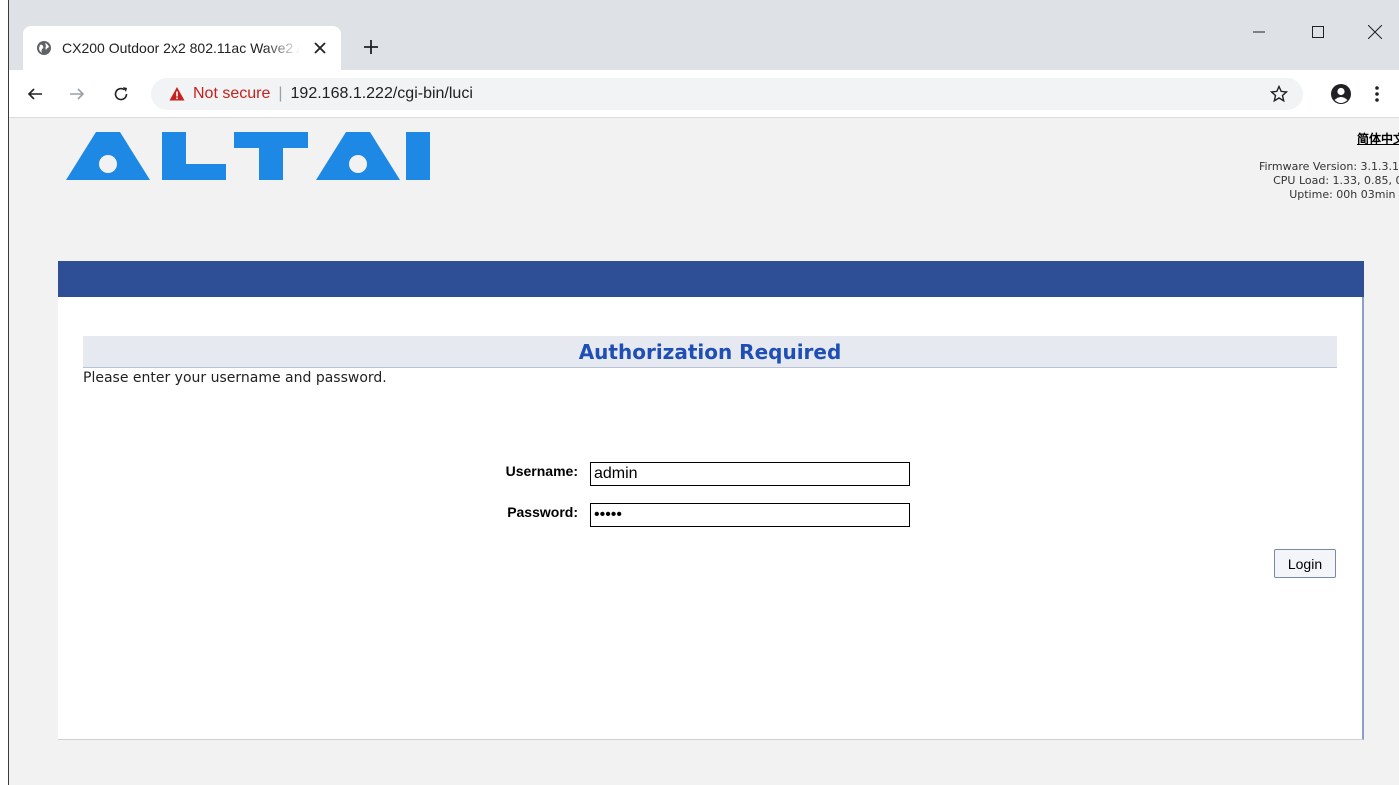  Describe the element at coordinates (44, 48) in the screenshot. I see `globe-icon` at that location.